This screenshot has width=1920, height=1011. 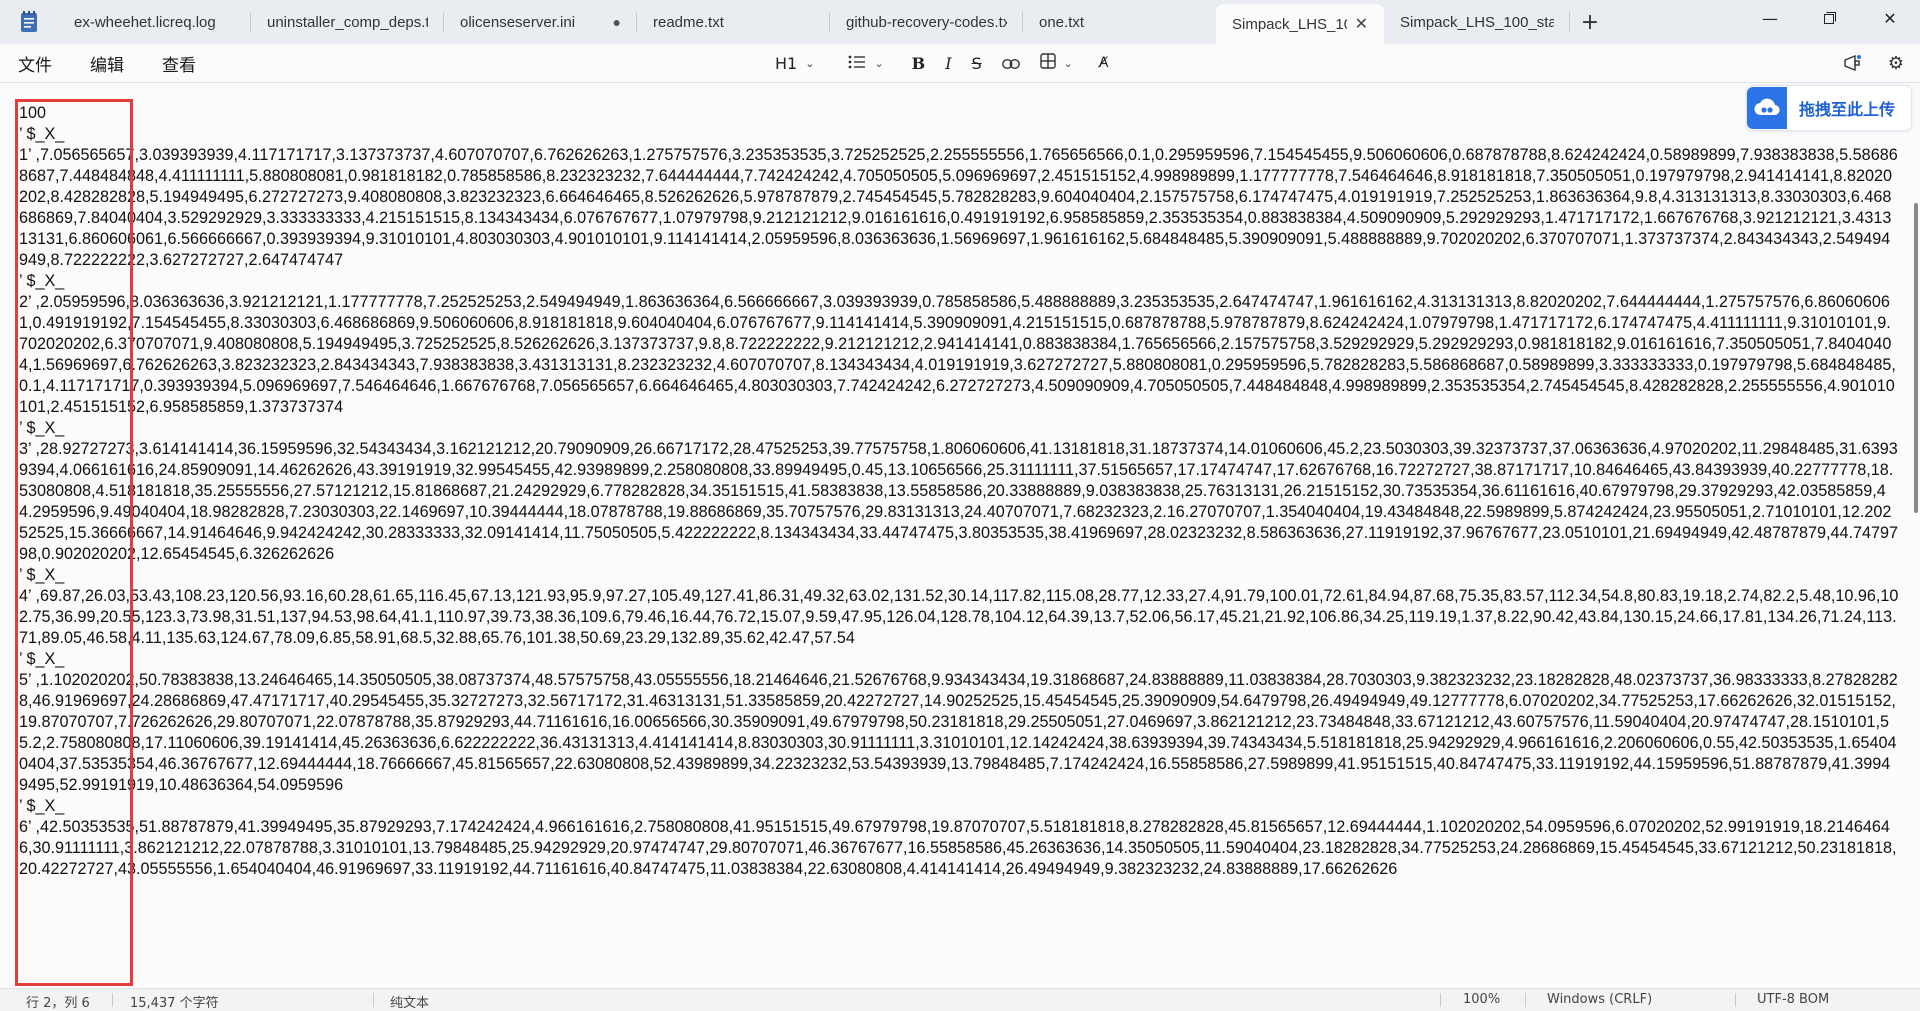 I want to click on menu-view: 查看, so click(x=179, y=63).